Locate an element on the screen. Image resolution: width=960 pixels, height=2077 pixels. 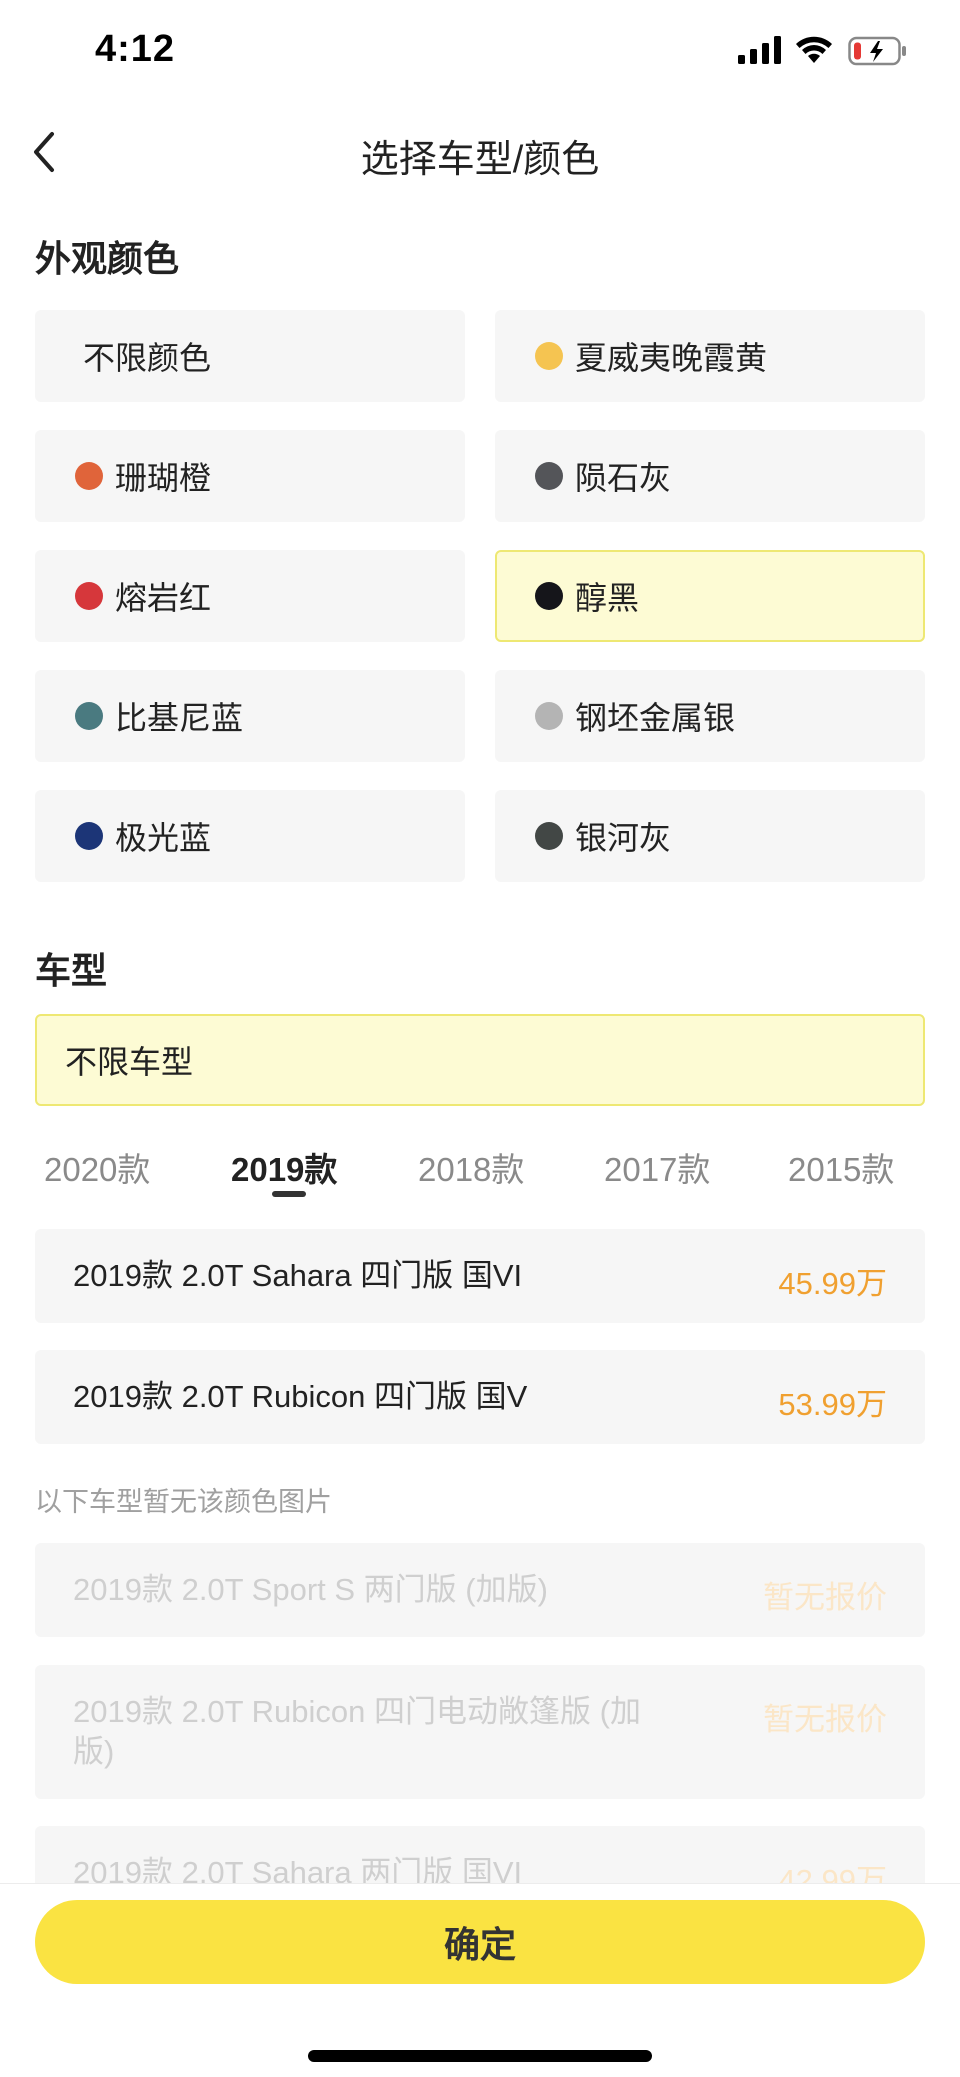
model-any-label: 不限车型 is located at coordinates (129, 1062).